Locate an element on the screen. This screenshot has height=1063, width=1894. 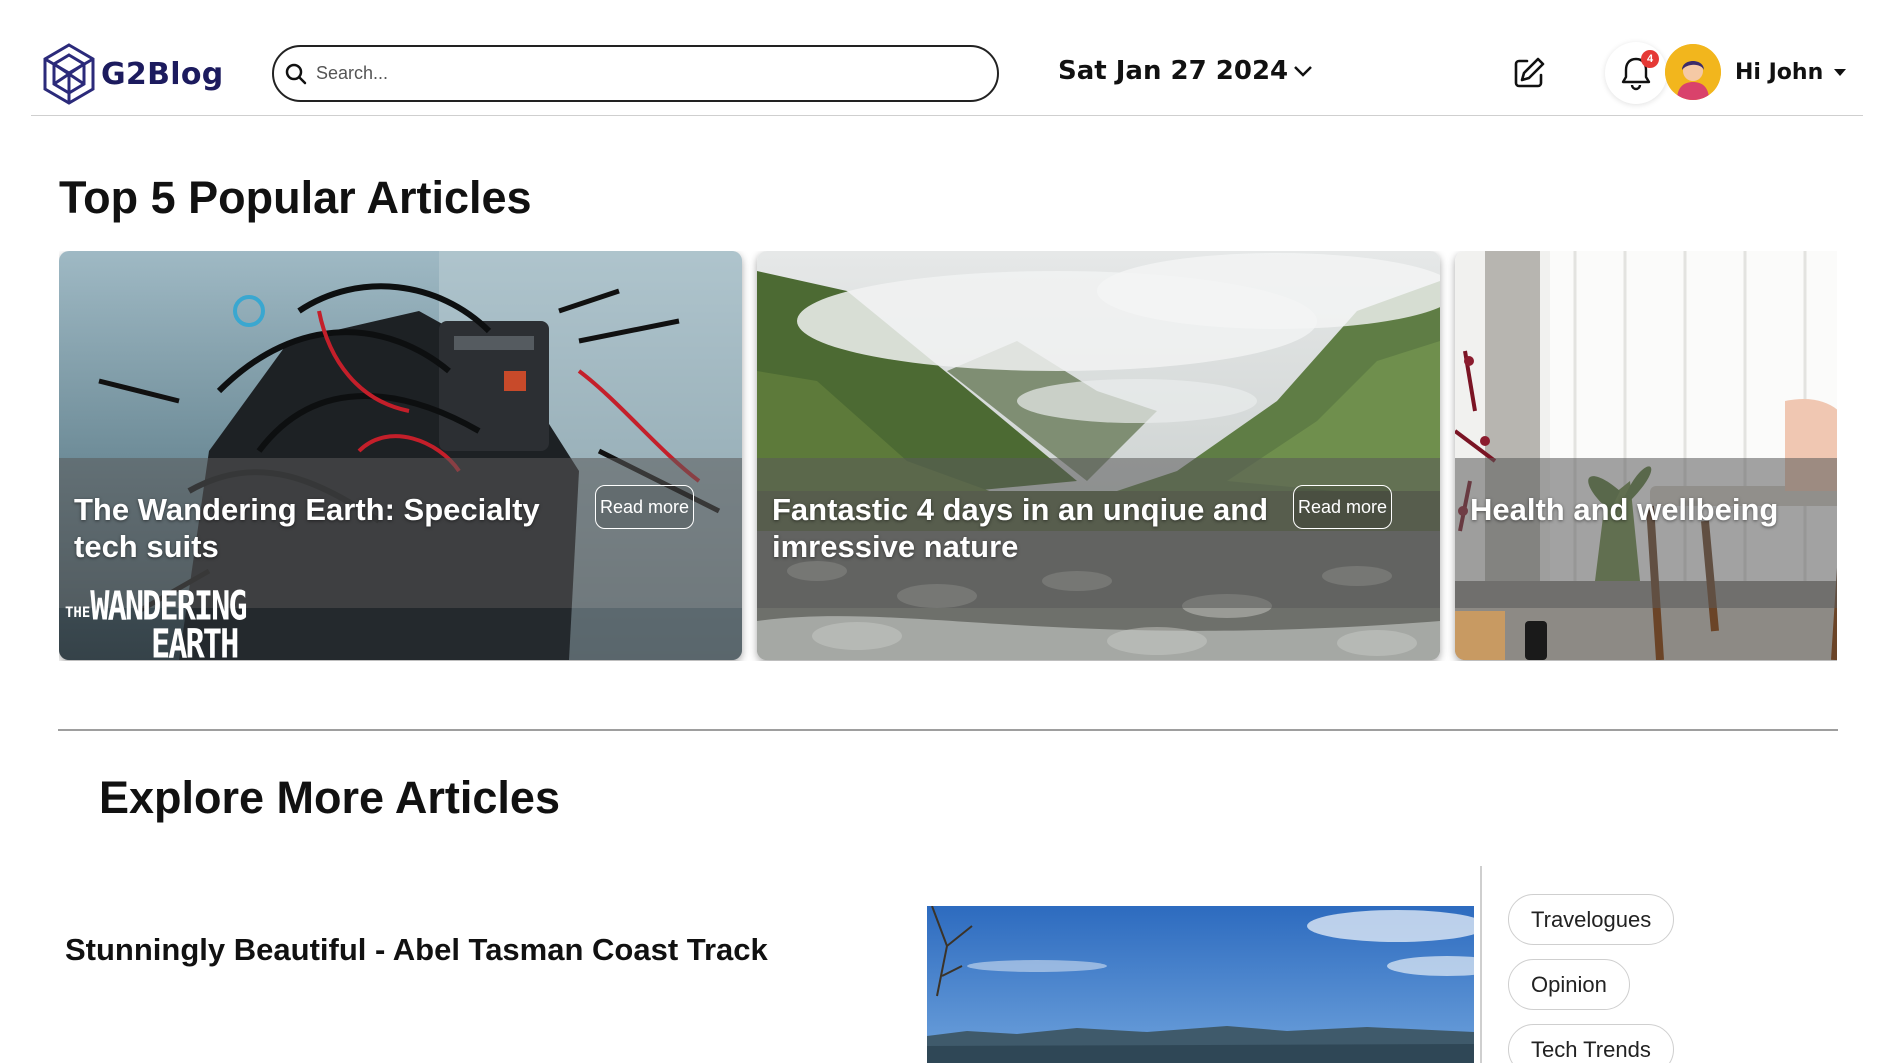
search-bar is located at coordinates (635, 73).